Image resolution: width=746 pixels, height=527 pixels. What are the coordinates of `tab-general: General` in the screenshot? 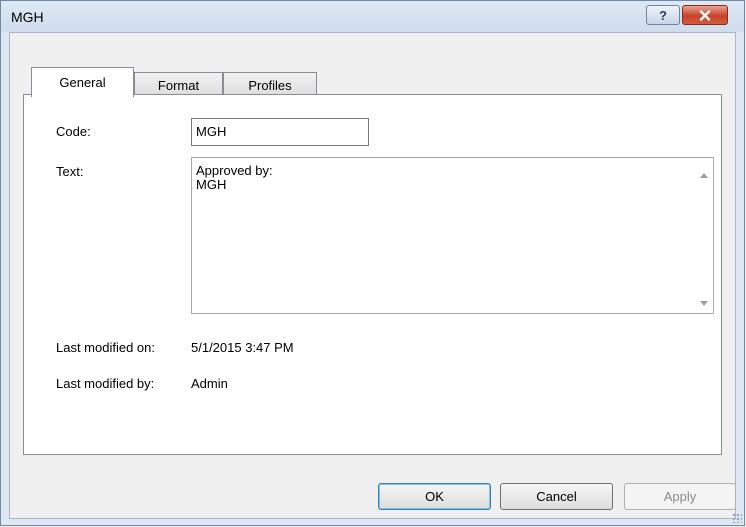 It's located at (82, 82).